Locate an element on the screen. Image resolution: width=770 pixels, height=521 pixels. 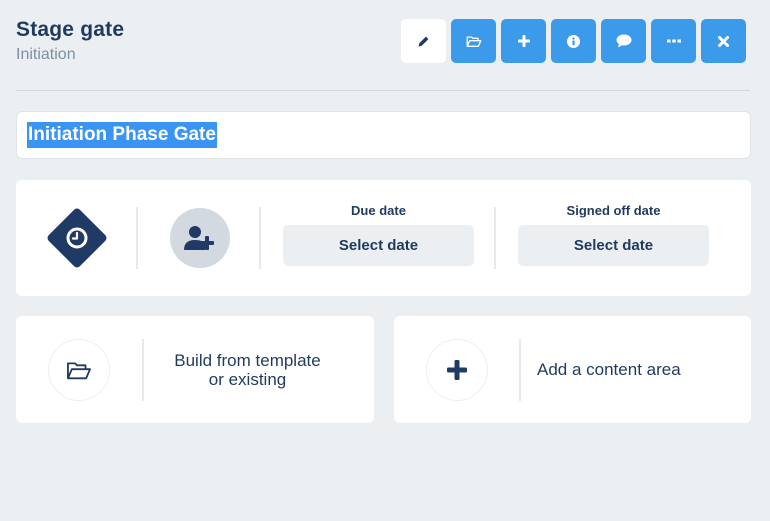
close-button is located at coordinates (723, 41).